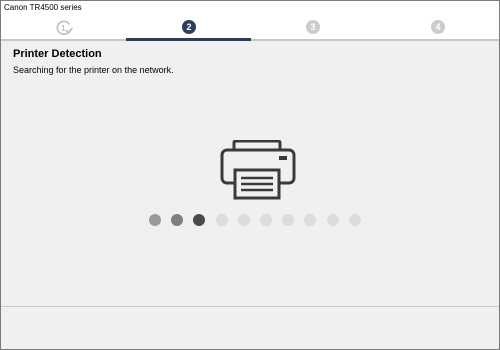  I want to click on page-title: Printer Detection, so click(57, 54).